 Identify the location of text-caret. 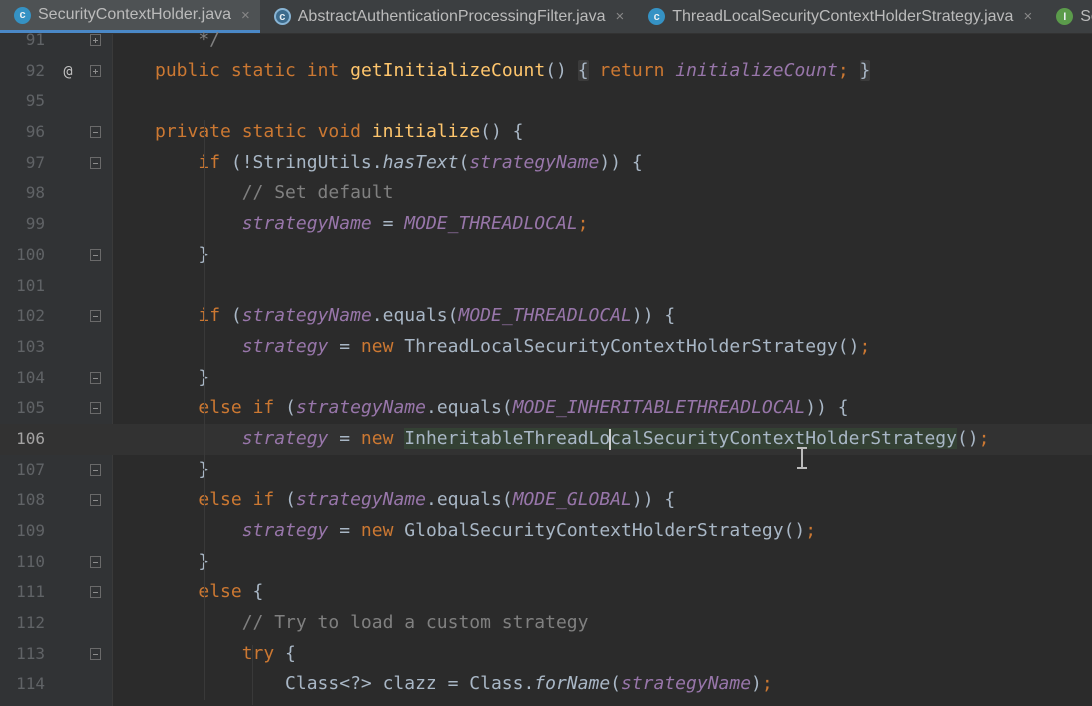
(610, 440).